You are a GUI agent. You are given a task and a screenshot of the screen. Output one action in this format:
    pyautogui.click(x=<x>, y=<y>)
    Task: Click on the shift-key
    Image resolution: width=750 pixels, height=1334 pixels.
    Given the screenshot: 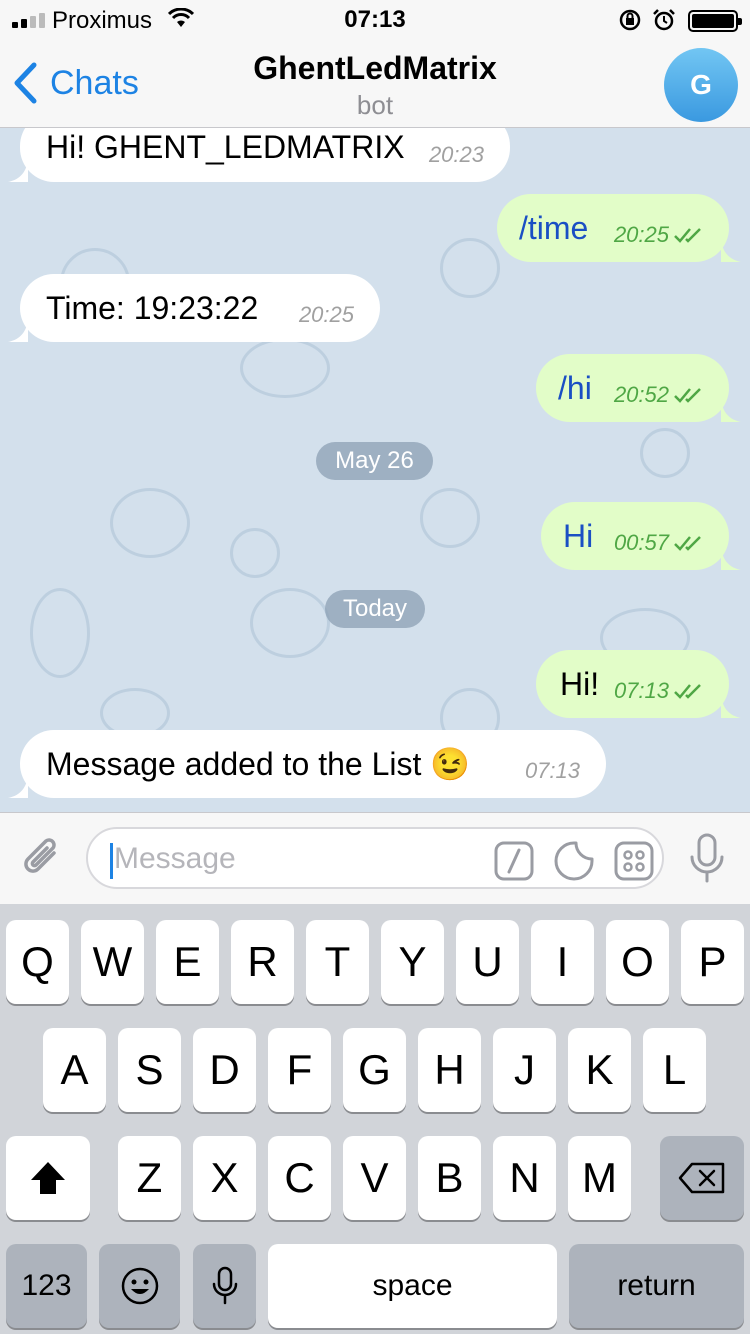 What is the action you would take?
    pyautogui.click(x=48, y=1178)
    